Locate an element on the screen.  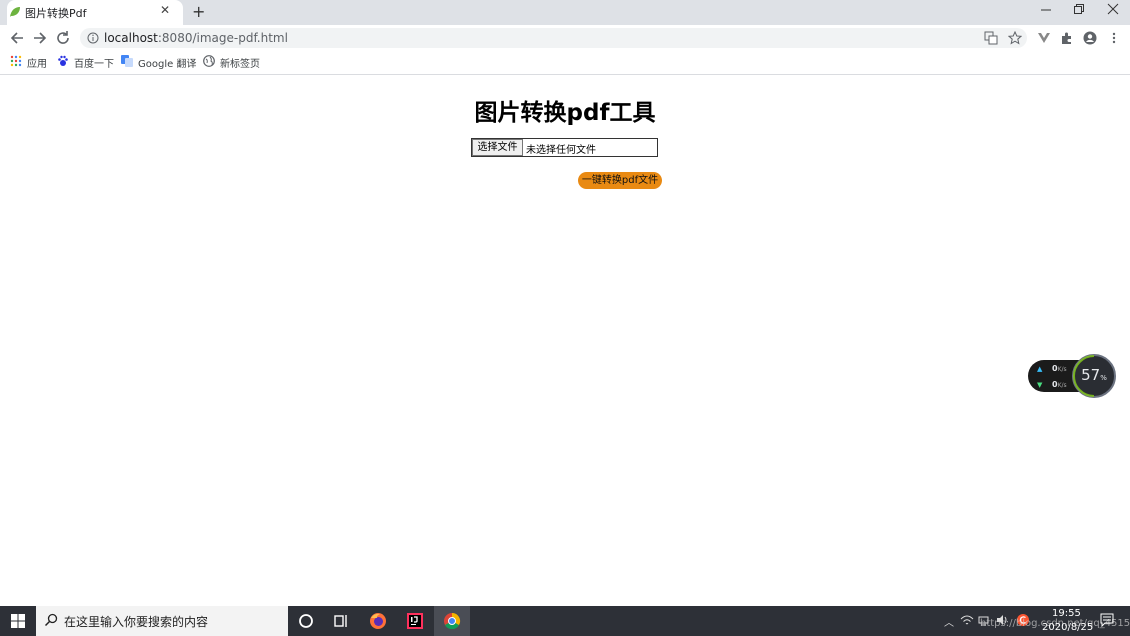
upload-speed: 0K/s is located at coordinates (1059, 368).